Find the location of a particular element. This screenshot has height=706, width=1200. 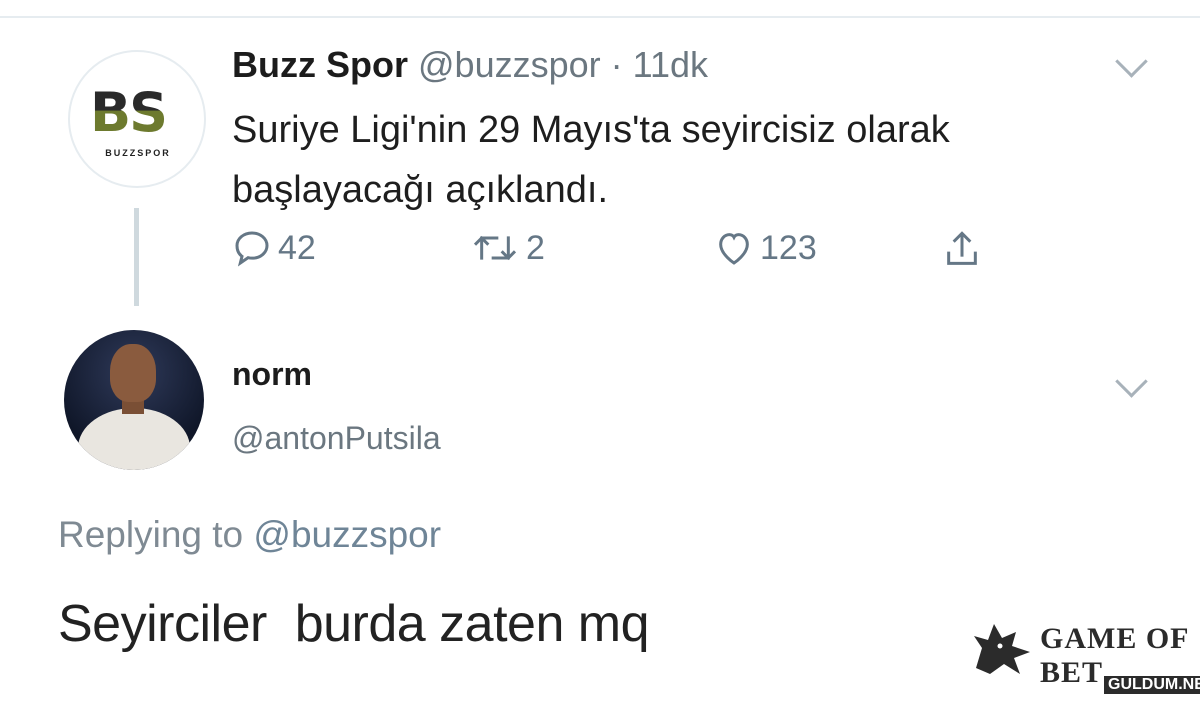

avatar-head is located at coordinates (133, 373).